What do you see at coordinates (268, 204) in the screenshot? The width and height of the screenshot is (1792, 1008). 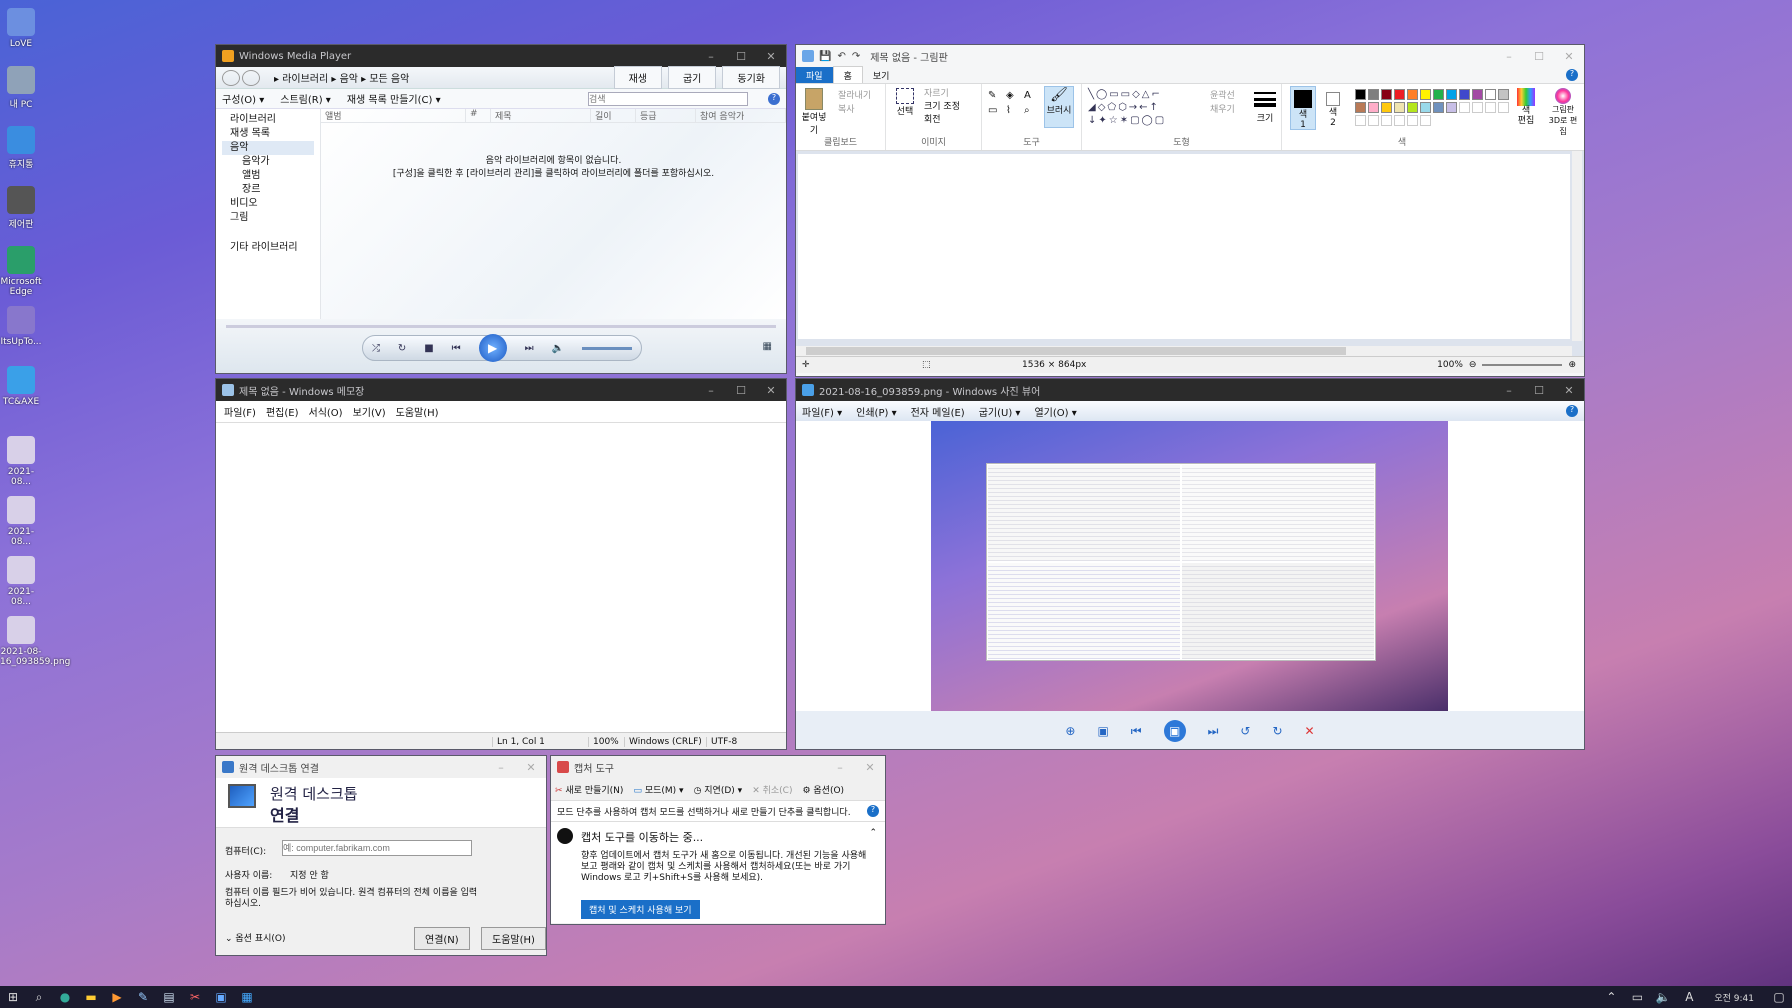 I see `nav-tree-item: 비디오` at bounding box center [268, 204].